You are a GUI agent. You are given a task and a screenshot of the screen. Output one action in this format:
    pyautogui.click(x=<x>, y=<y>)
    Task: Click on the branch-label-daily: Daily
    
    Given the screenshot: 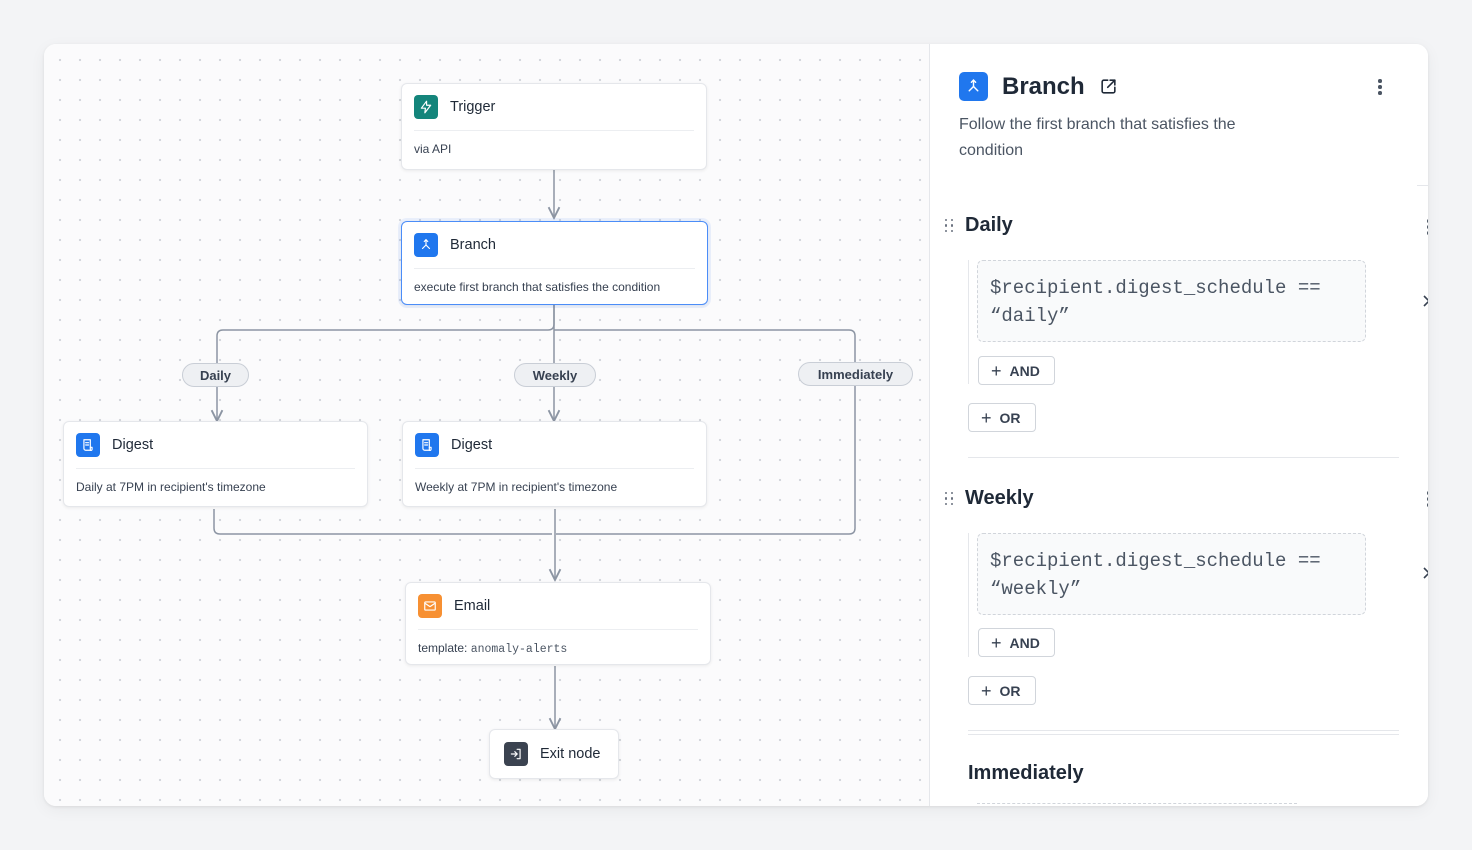 What is the action you would take?
    pyautogui.click(x=215, y=375)
    